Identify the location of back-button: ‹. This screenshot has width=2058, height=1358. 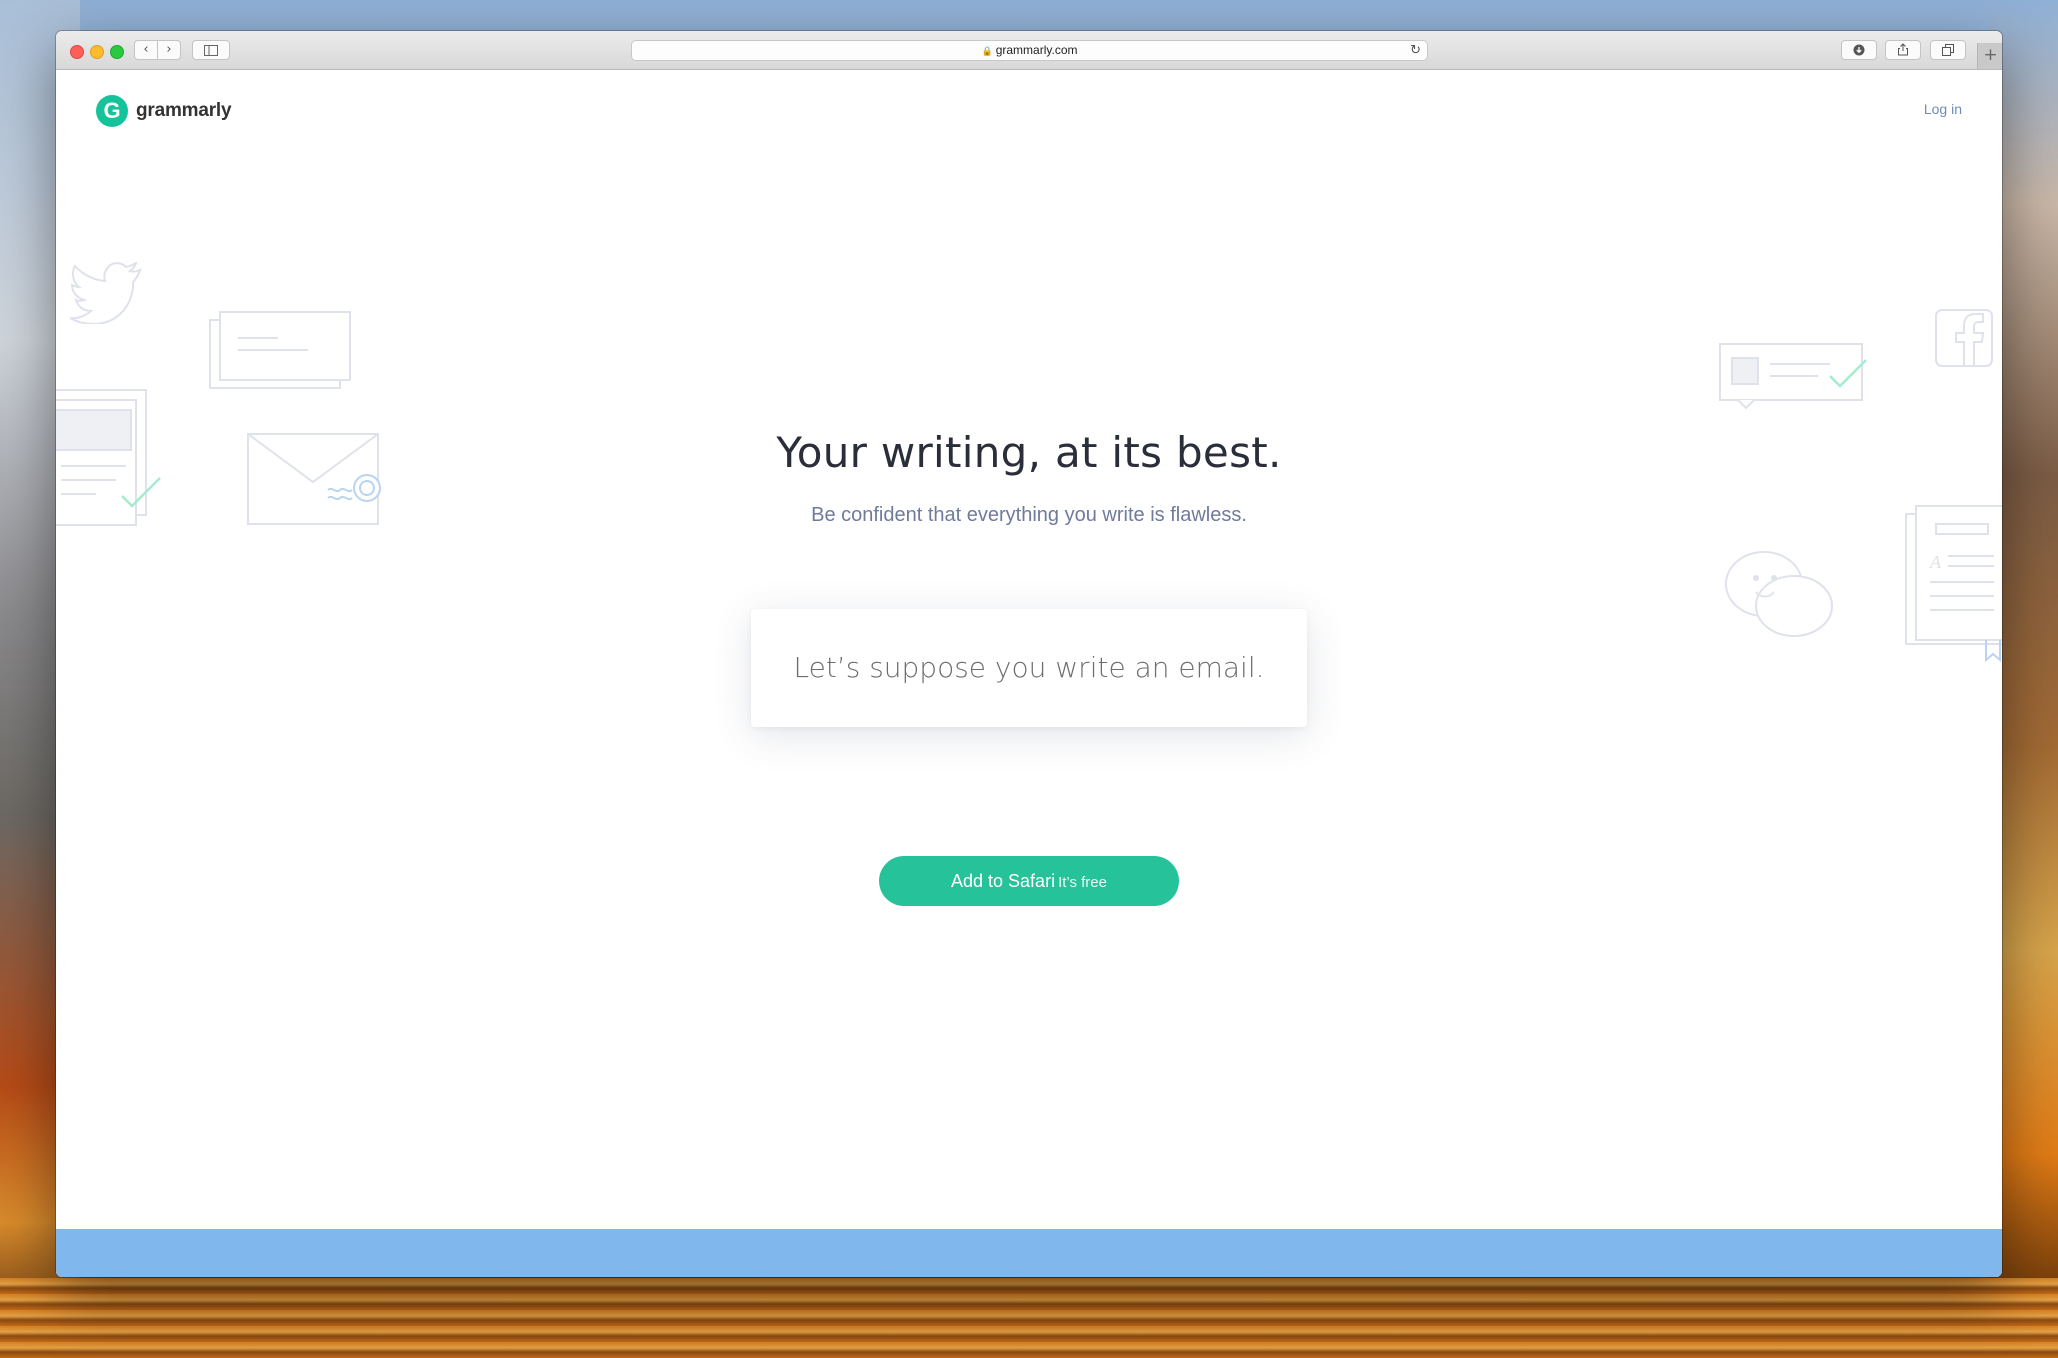
(146, 50).